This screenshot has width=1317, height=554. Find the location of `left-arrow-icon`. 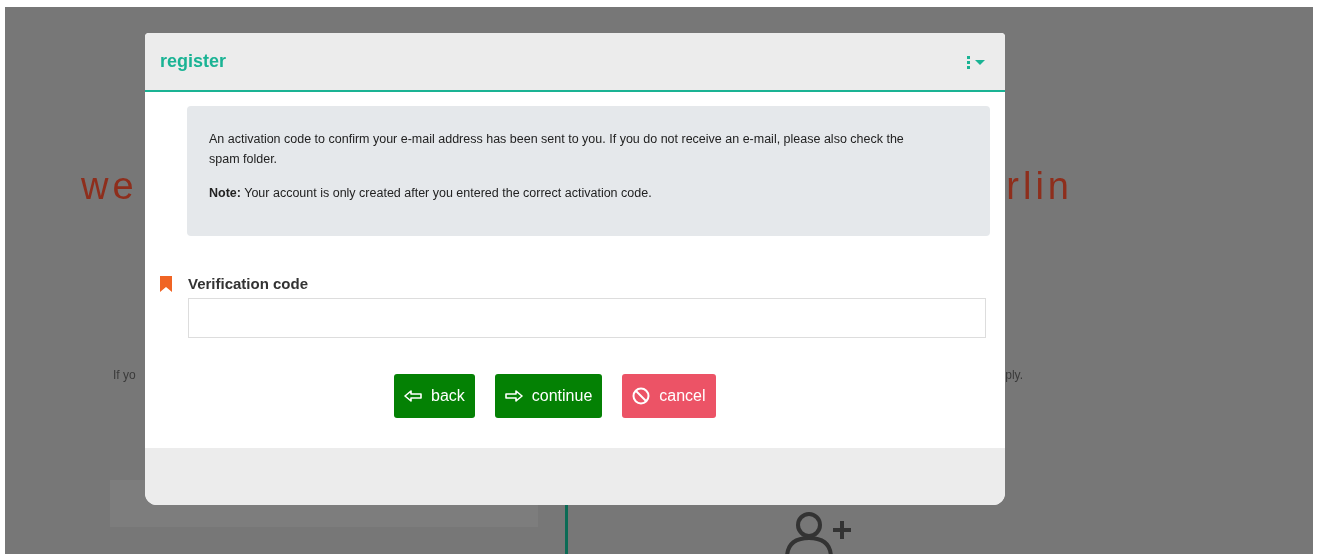

left-arrow-icon is located at coordinates (413, 396).